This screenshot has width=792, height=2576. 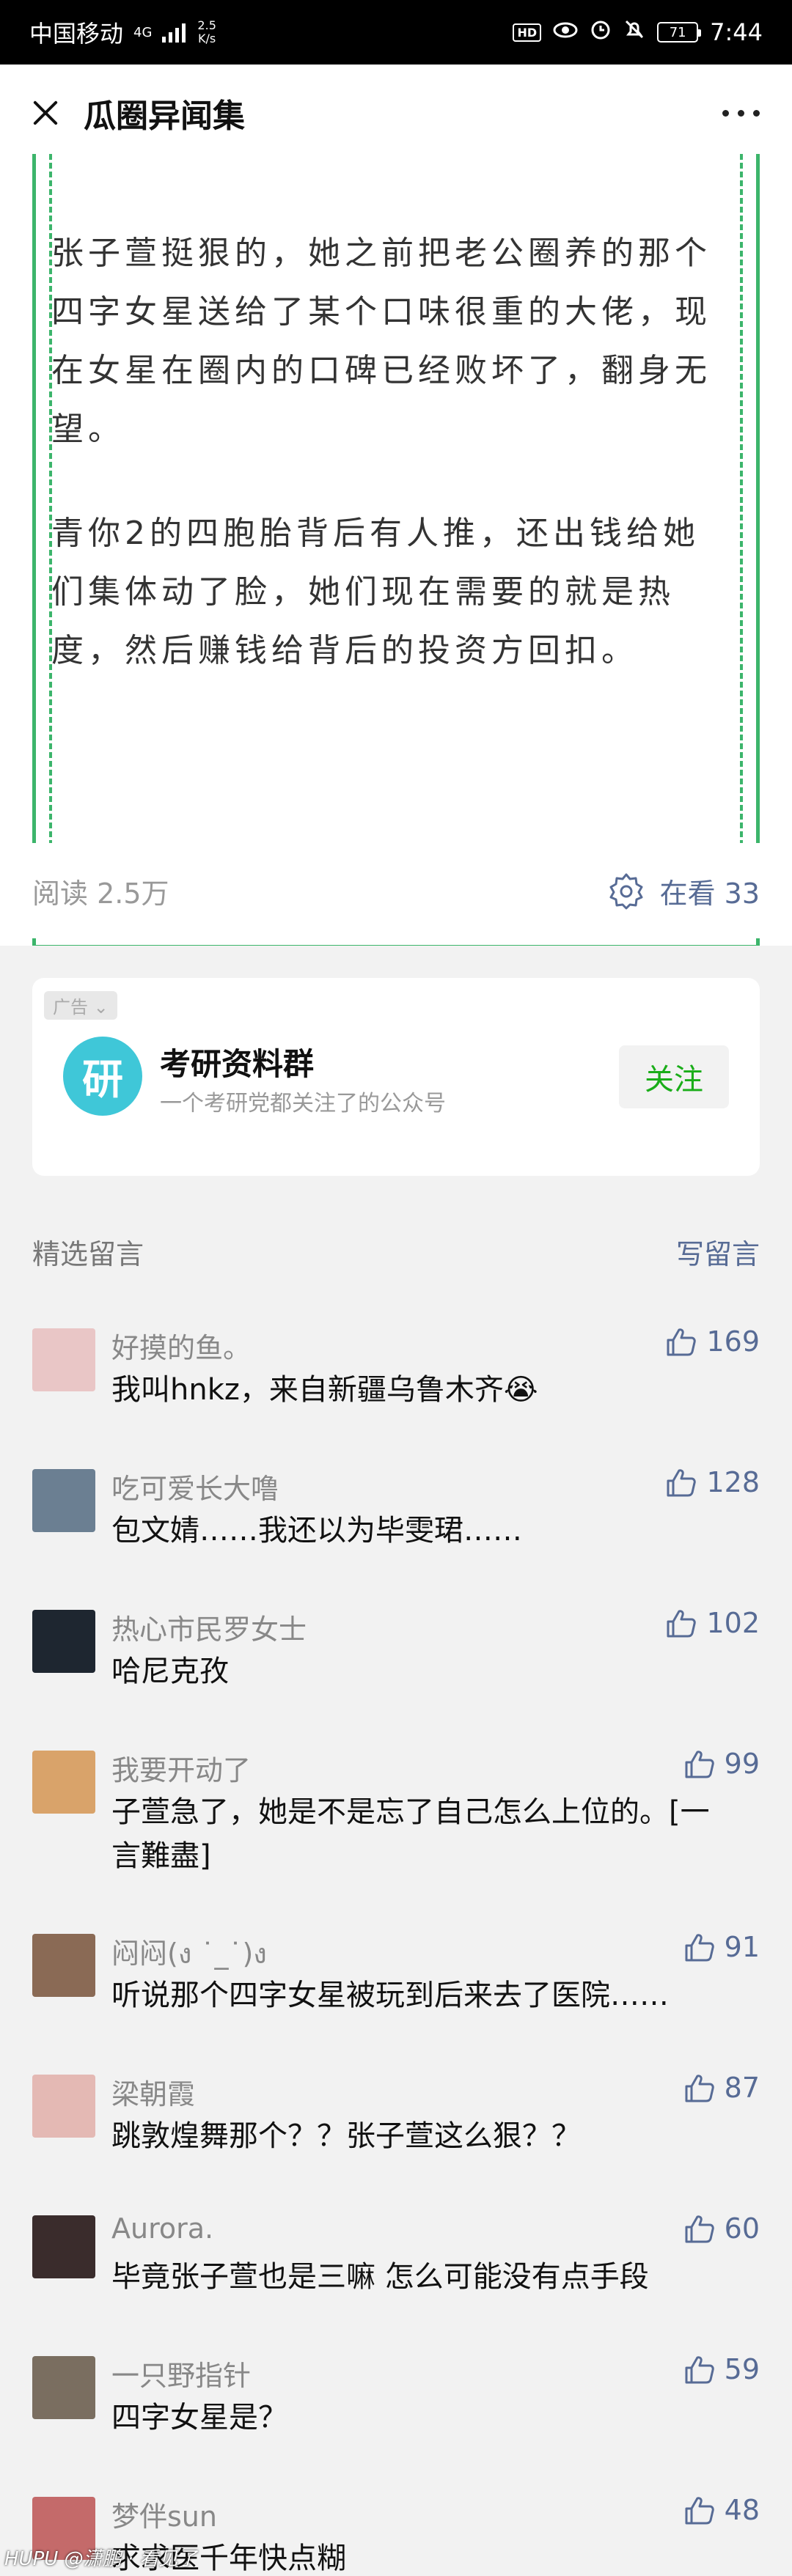 I want to click on like-button: 91, so click(x=721, y=1947).